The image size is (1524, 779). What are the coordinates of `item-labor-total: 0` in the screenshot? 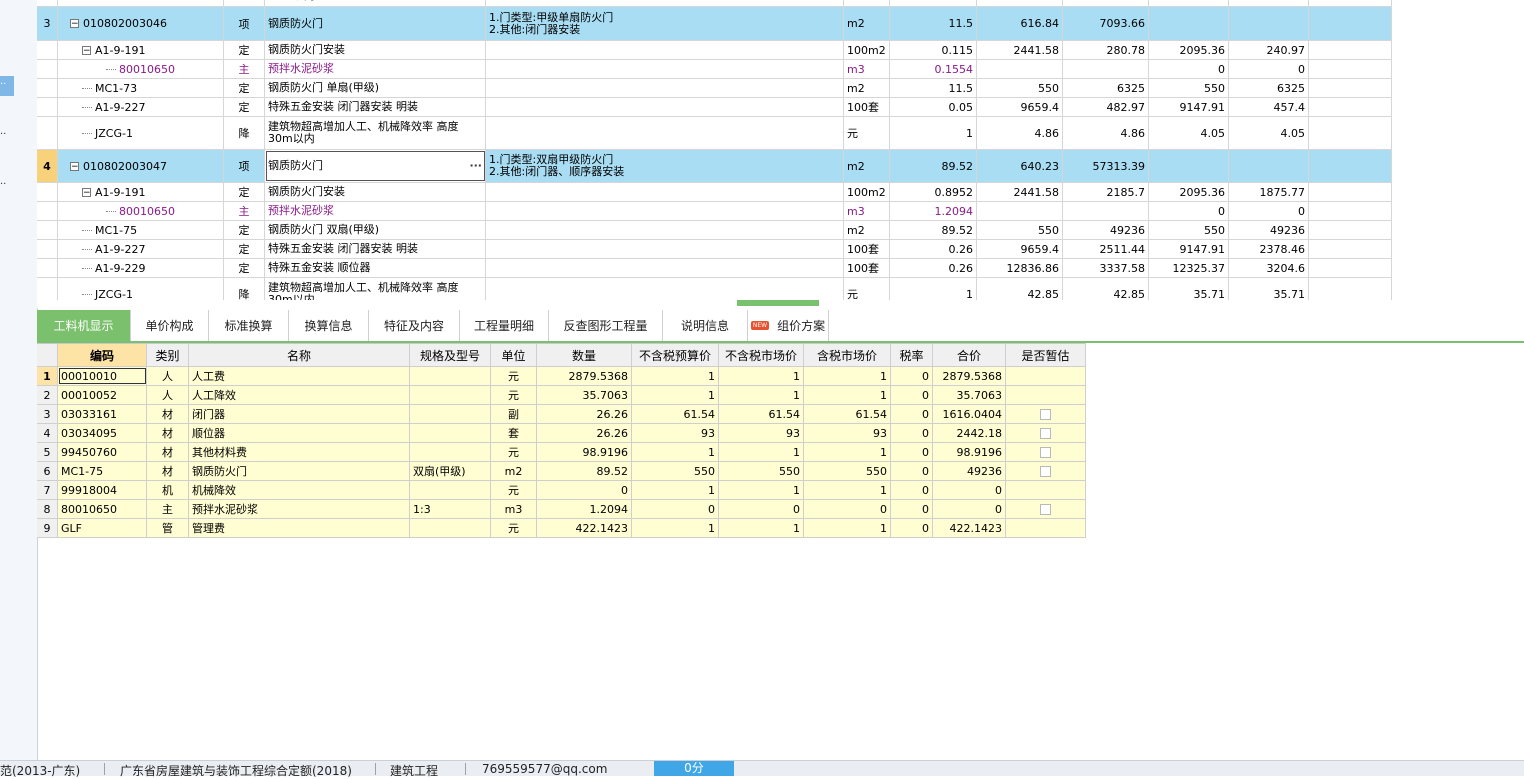 It's located at (1269, 211).